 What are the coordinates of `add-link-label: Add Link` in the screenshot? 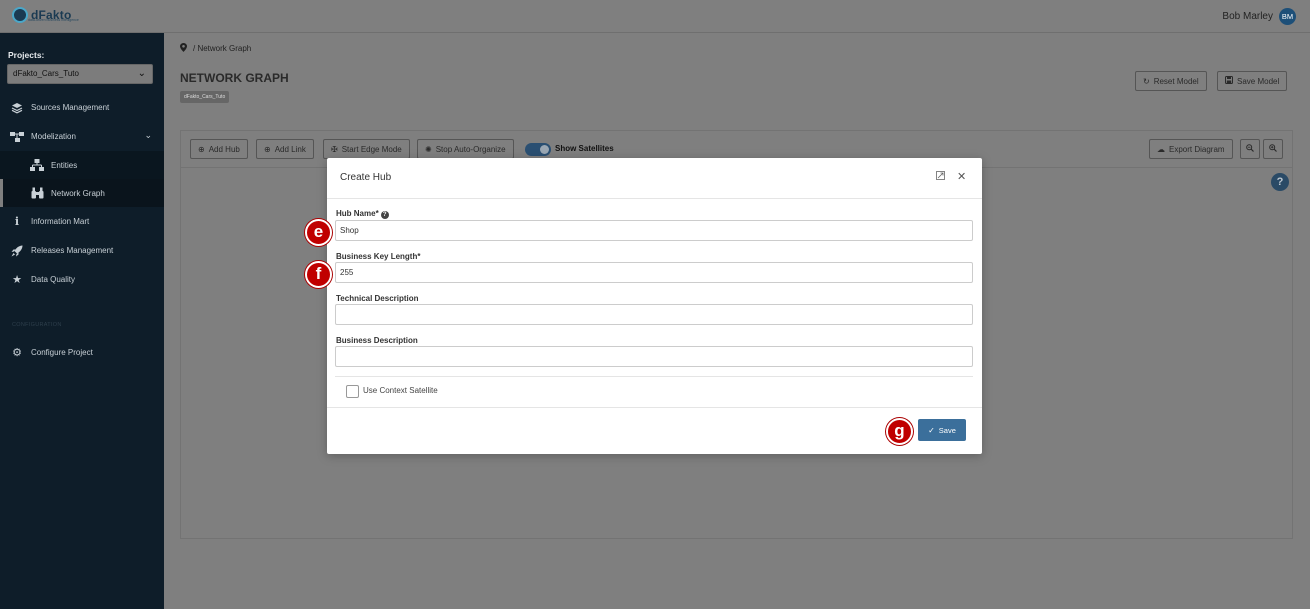 It's located at (290, 149).